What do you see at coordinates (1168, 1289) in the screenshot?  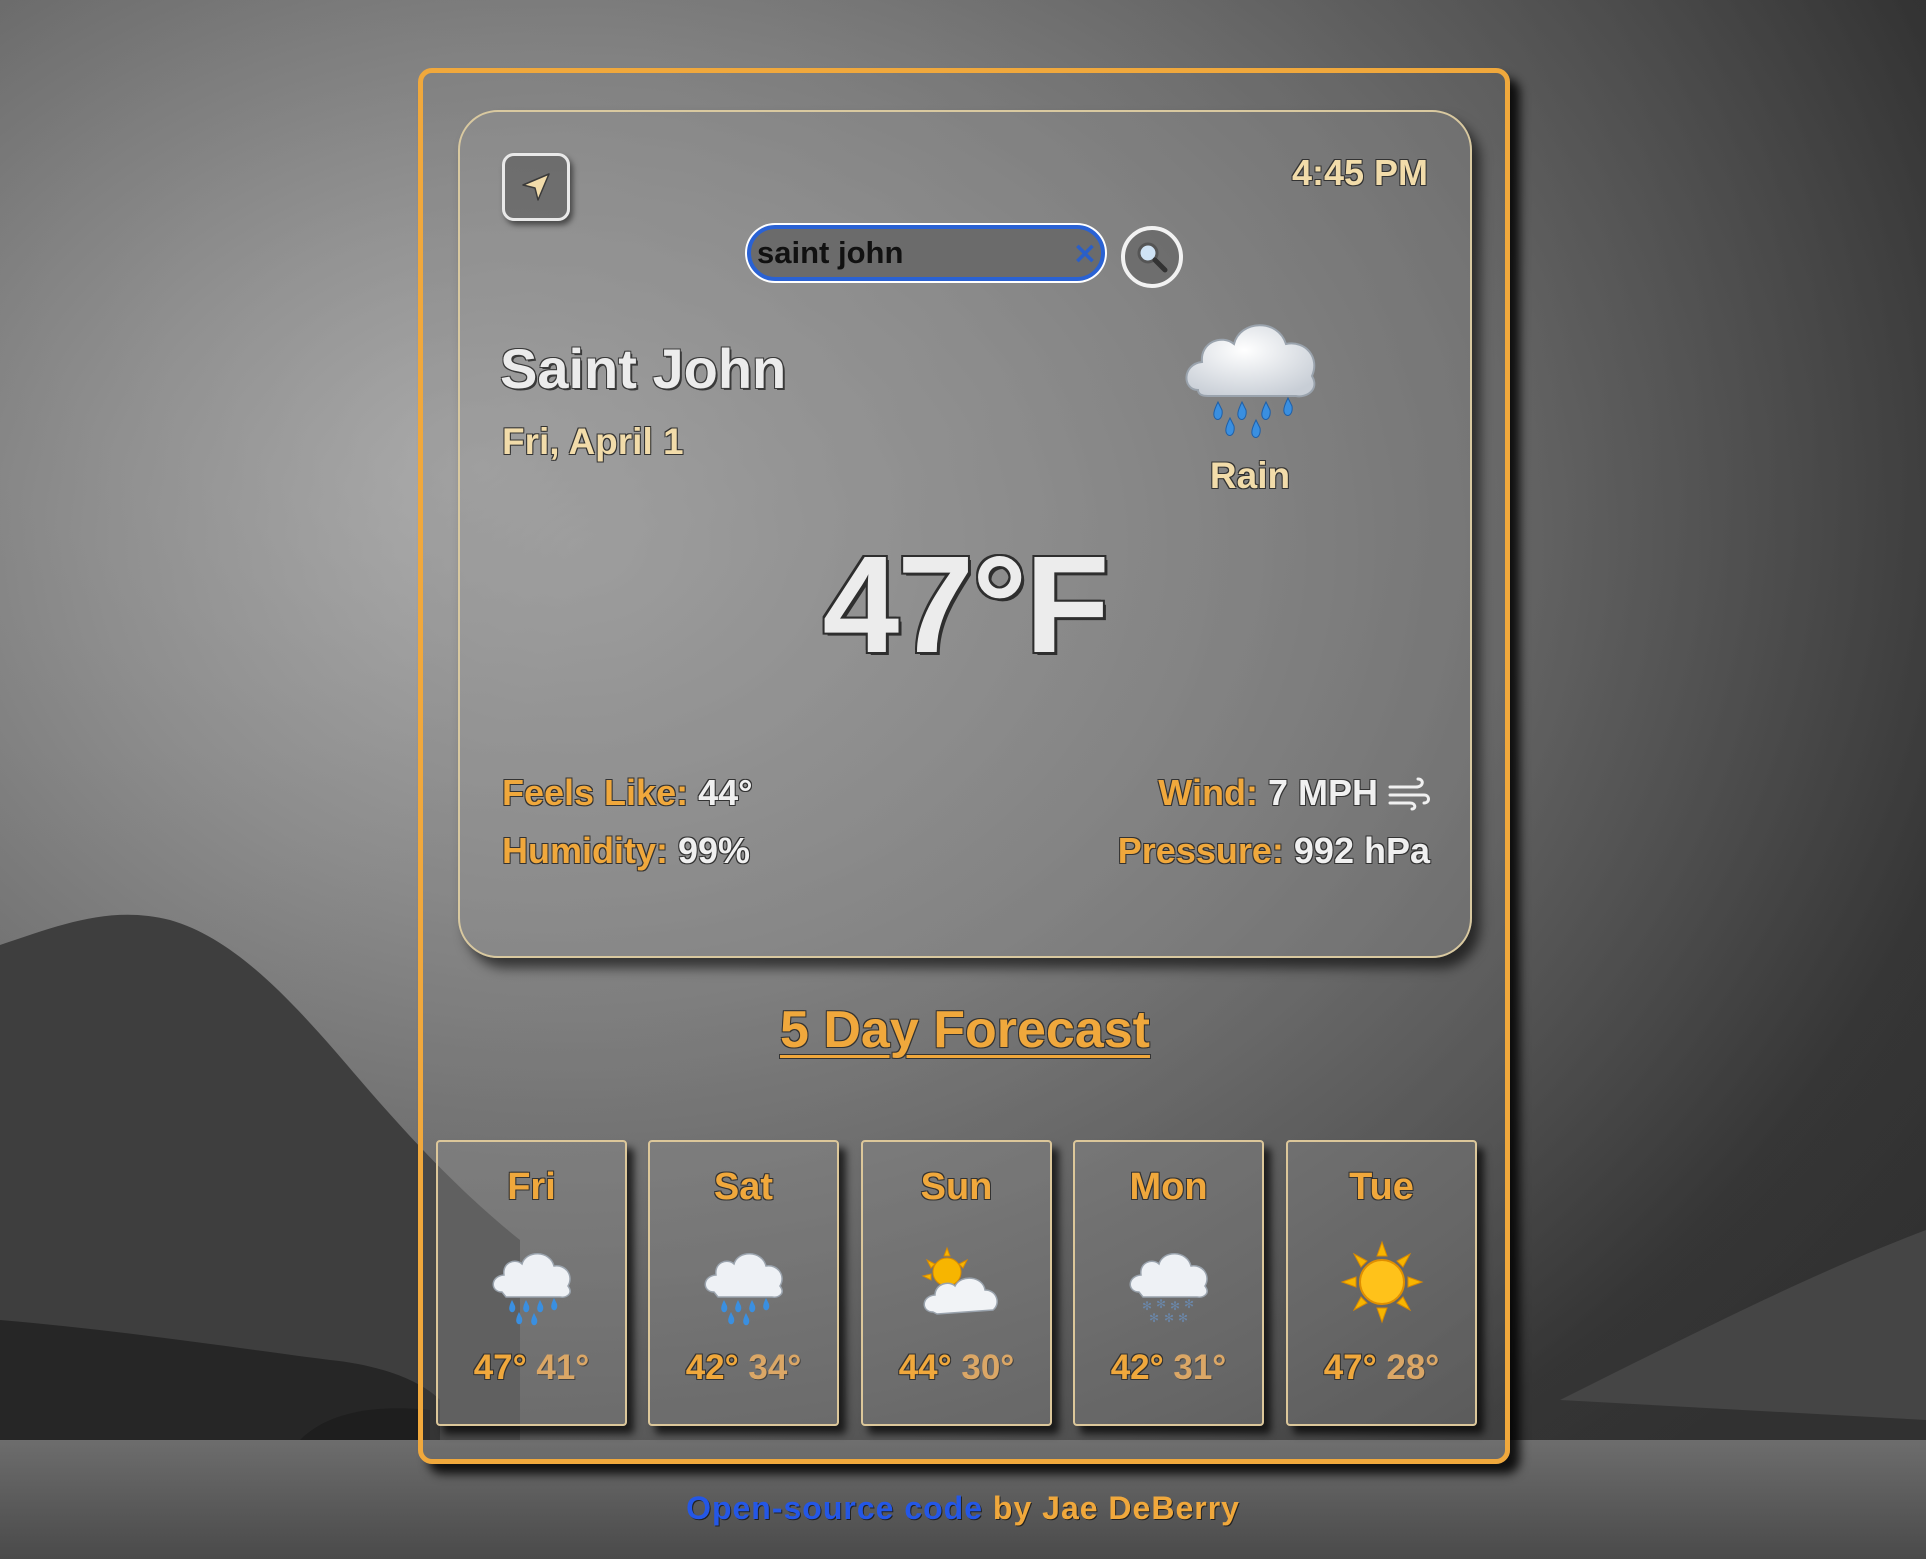 I see `cloud-with-snow-icon: ✻ ✻ ✻ ✻ ✻ ✻ ✻` at bounding box center [1168, 1289].